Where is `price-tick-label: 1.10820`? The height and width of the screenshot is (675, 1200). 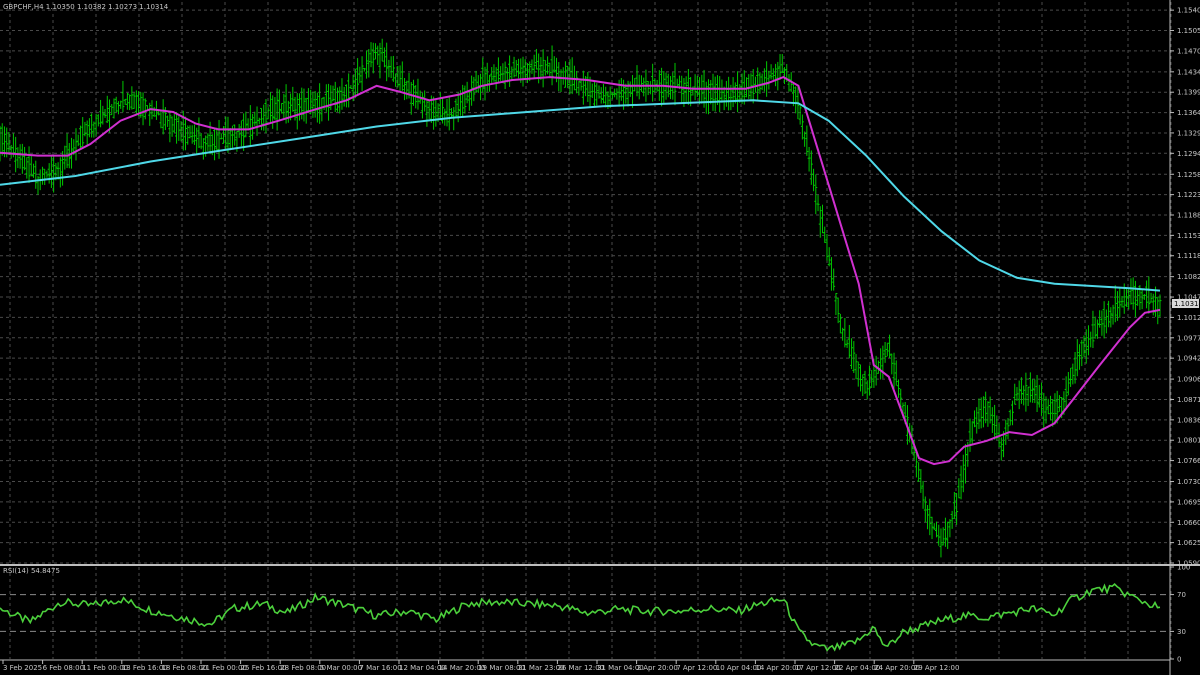
price-tick-label: 1.10820 is located at coordinates (1188, 277).